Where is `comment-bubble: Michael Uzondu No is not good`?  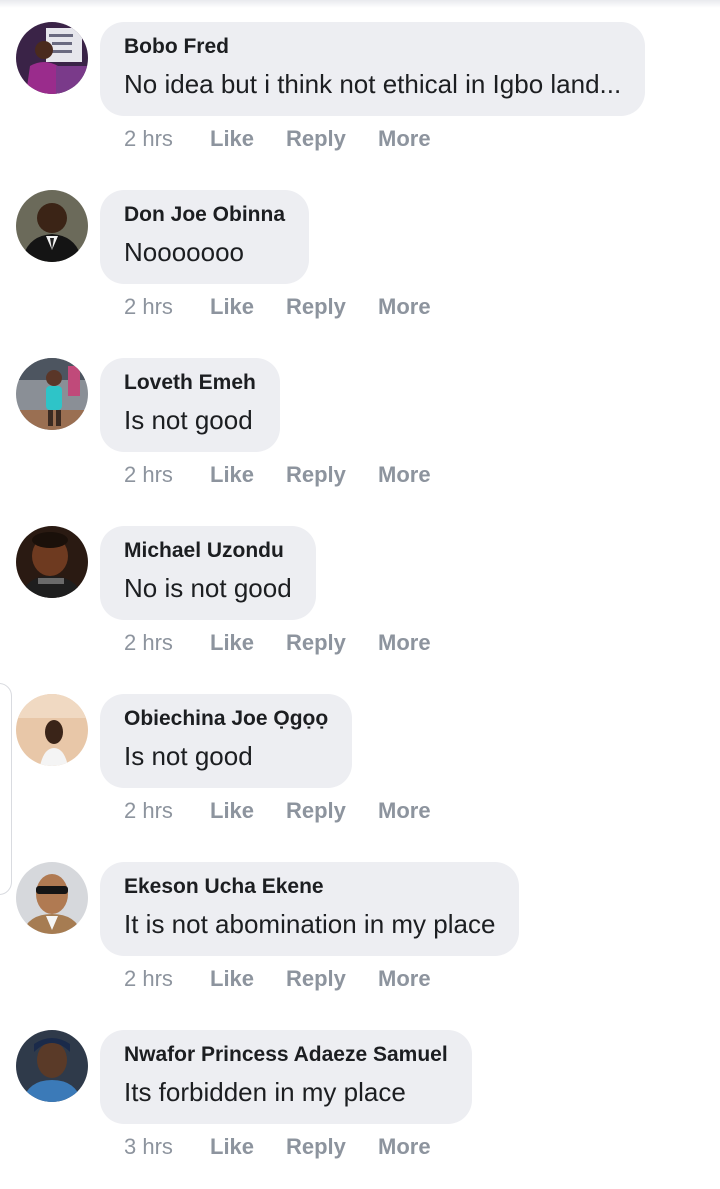
comment-bubble: Michael Uzondu No is not good is located at coordinates (208, 573).